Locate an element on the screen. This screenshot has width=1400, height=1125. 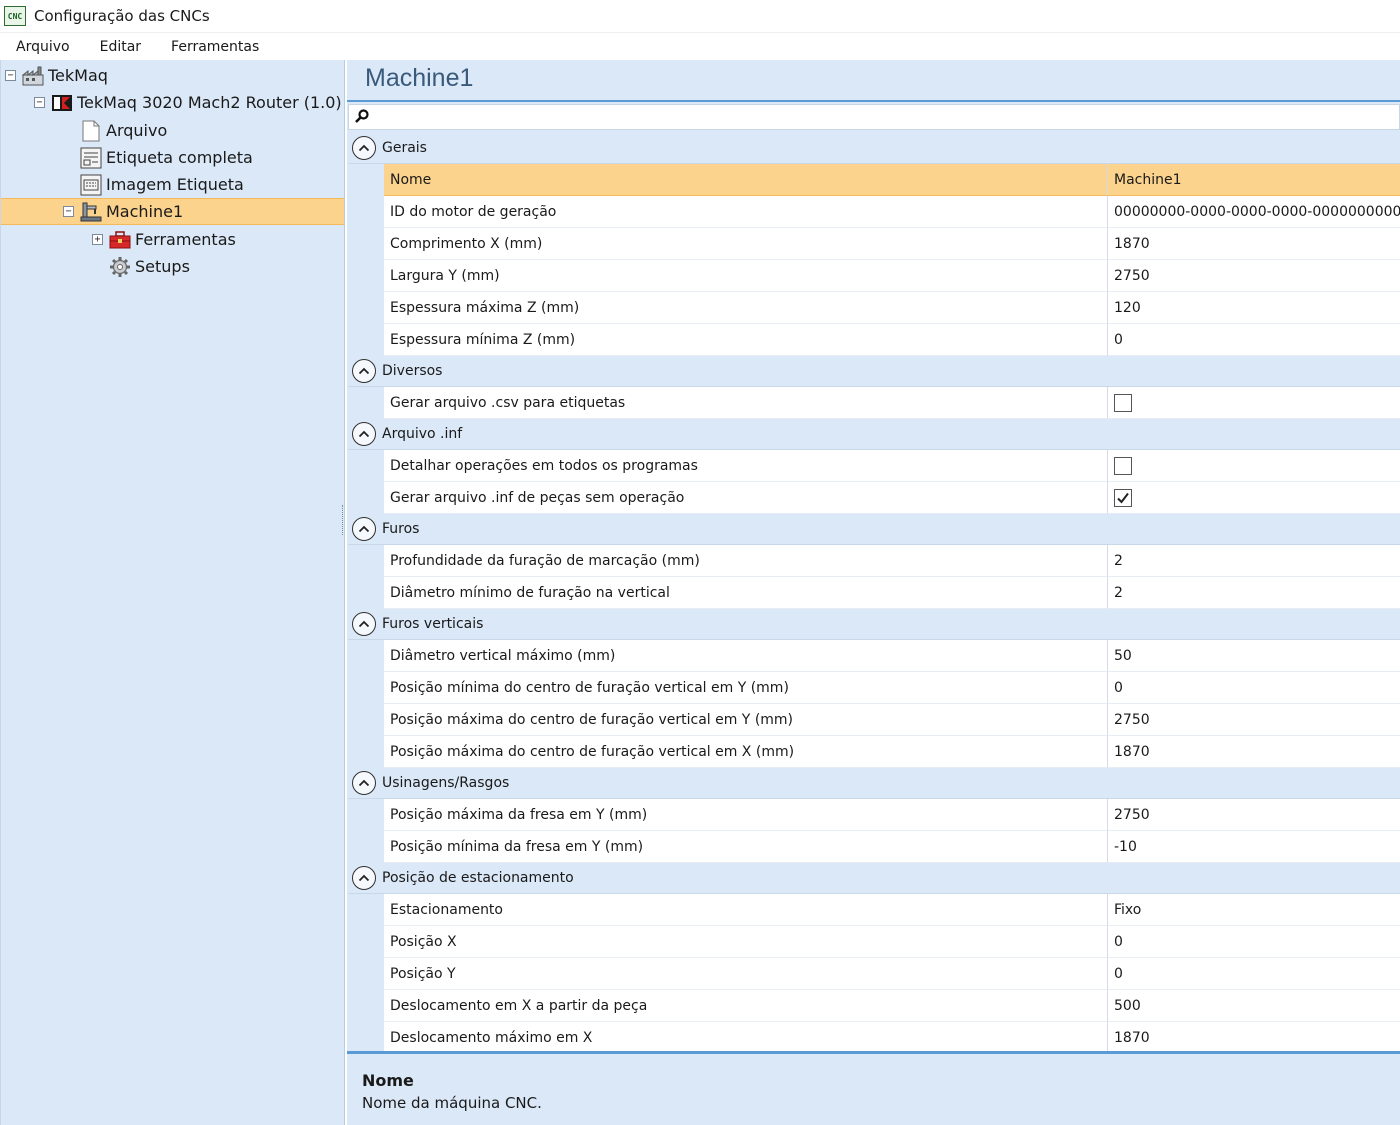
property-row: Posição X0 is located at coordinates (874, 942).